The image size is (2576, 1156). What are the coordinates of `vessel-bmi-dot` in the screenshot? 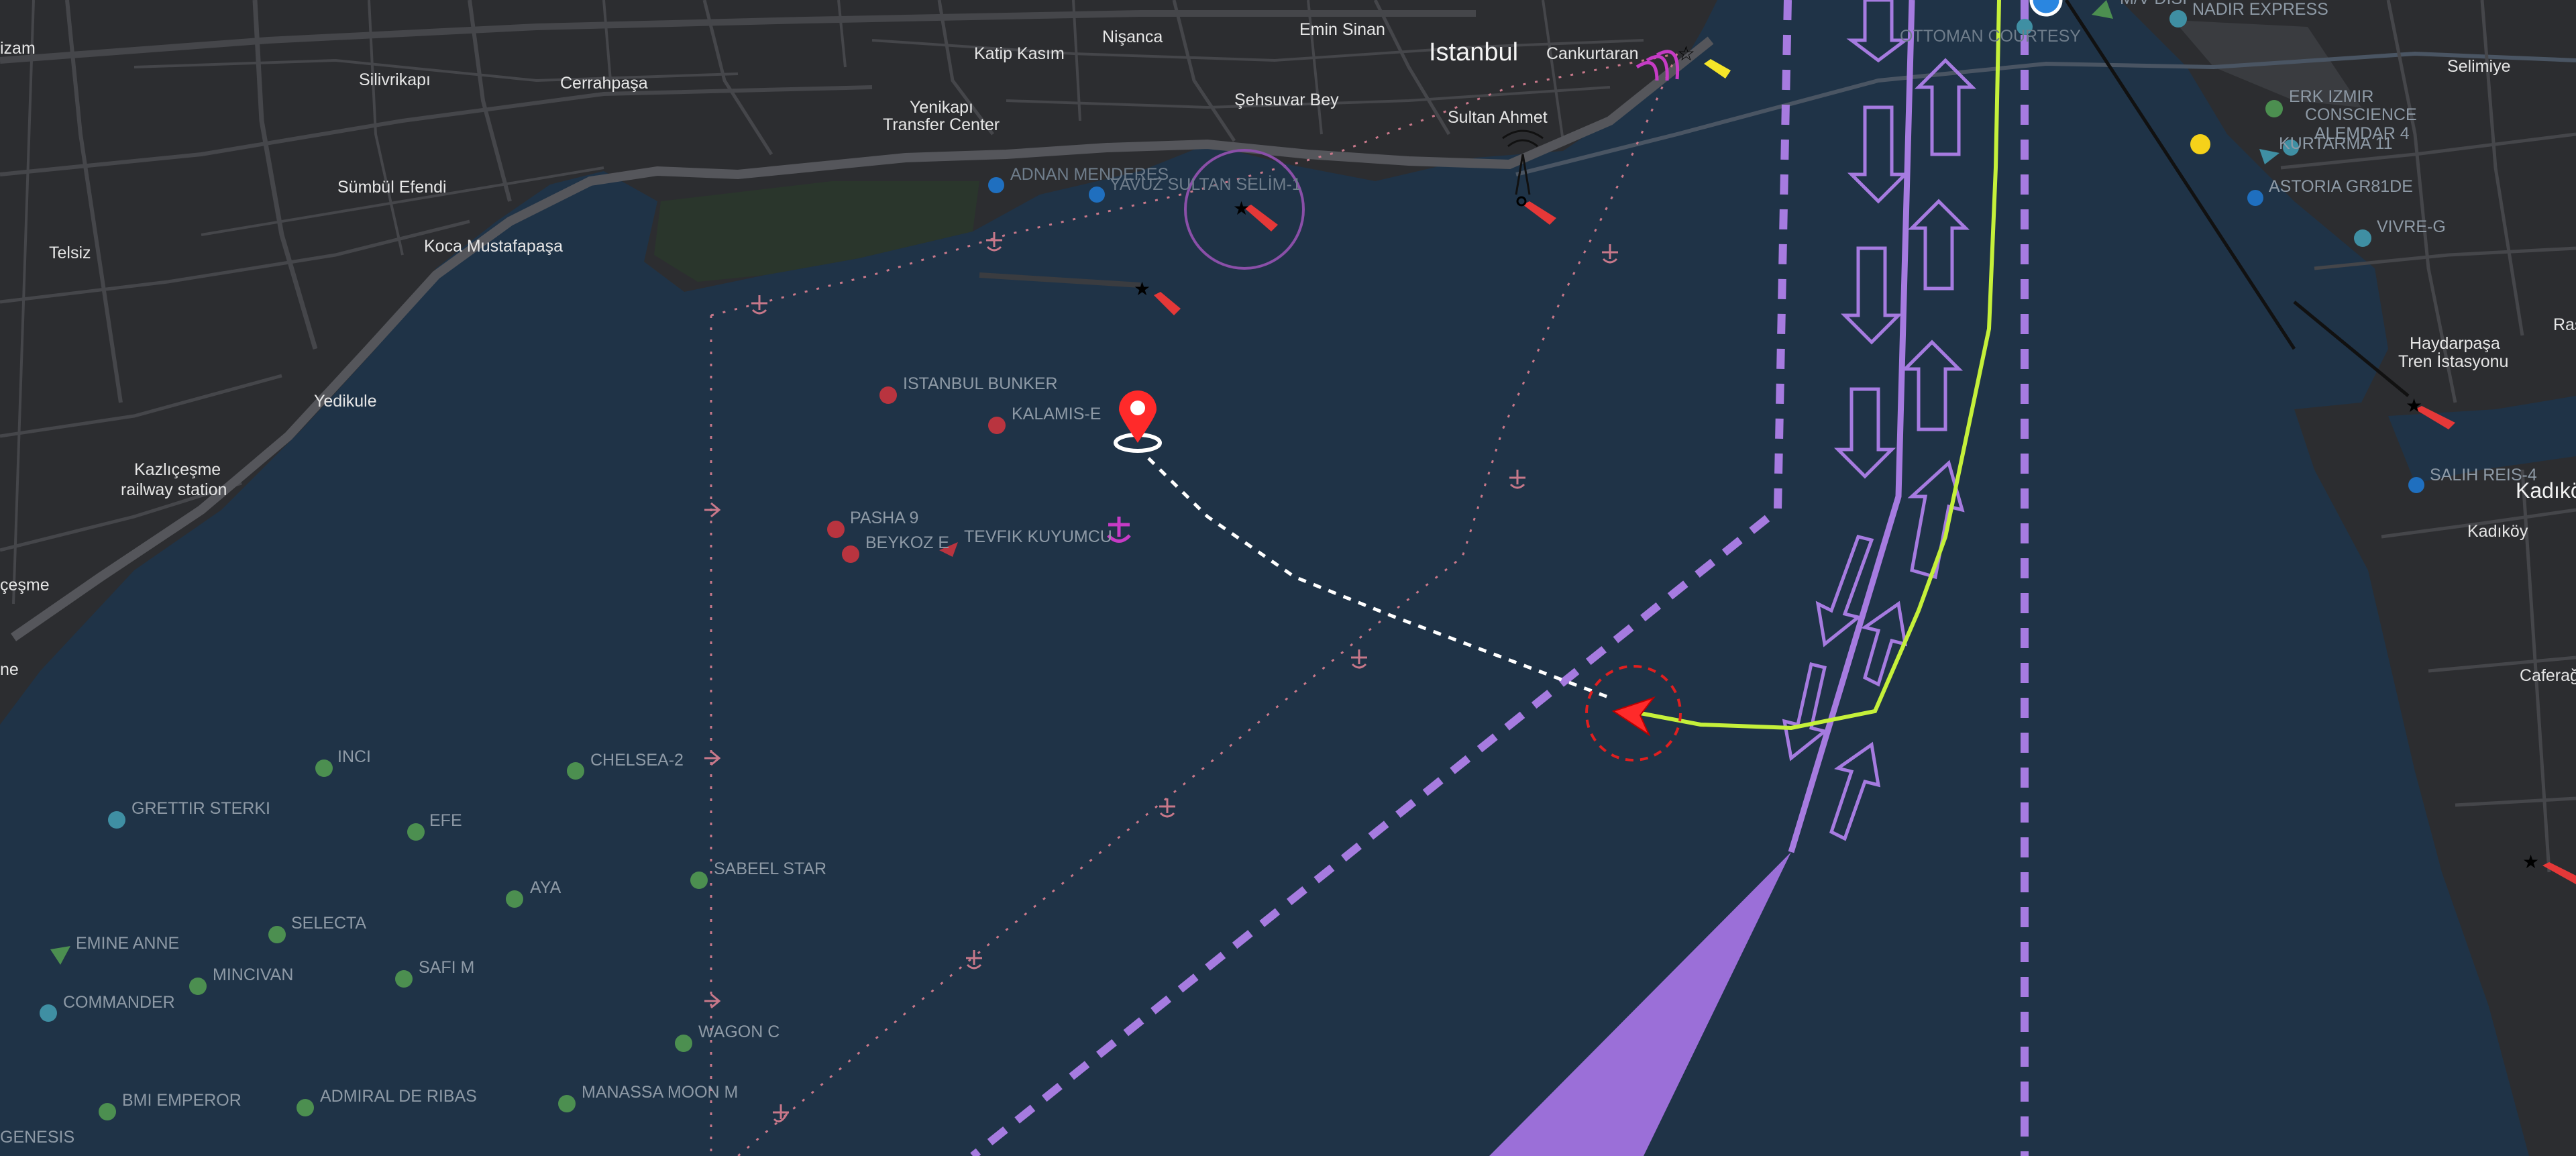 It's located at (107, 1111).